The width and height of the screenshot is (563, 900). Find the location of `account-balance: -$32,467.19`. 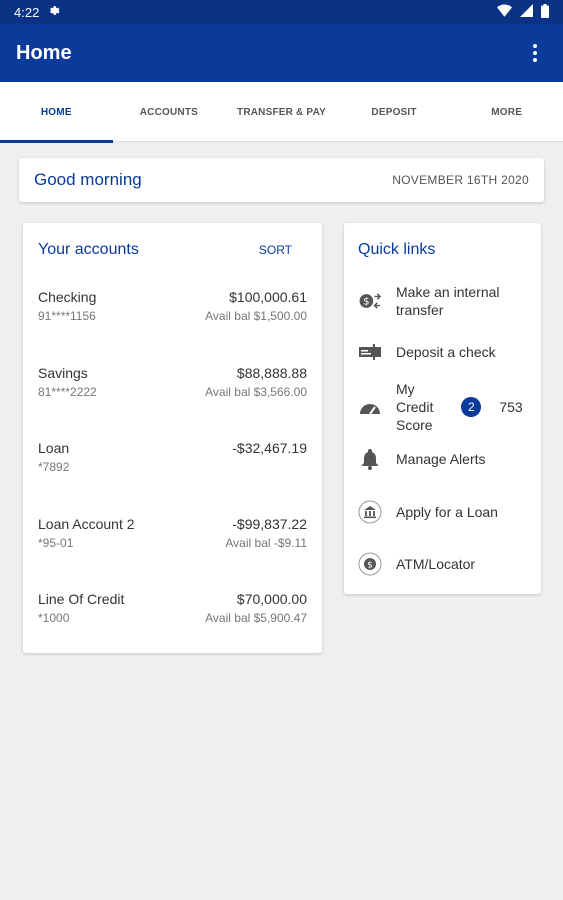

account-balance: -$32,467.19 is located at coordinates (269, 448).